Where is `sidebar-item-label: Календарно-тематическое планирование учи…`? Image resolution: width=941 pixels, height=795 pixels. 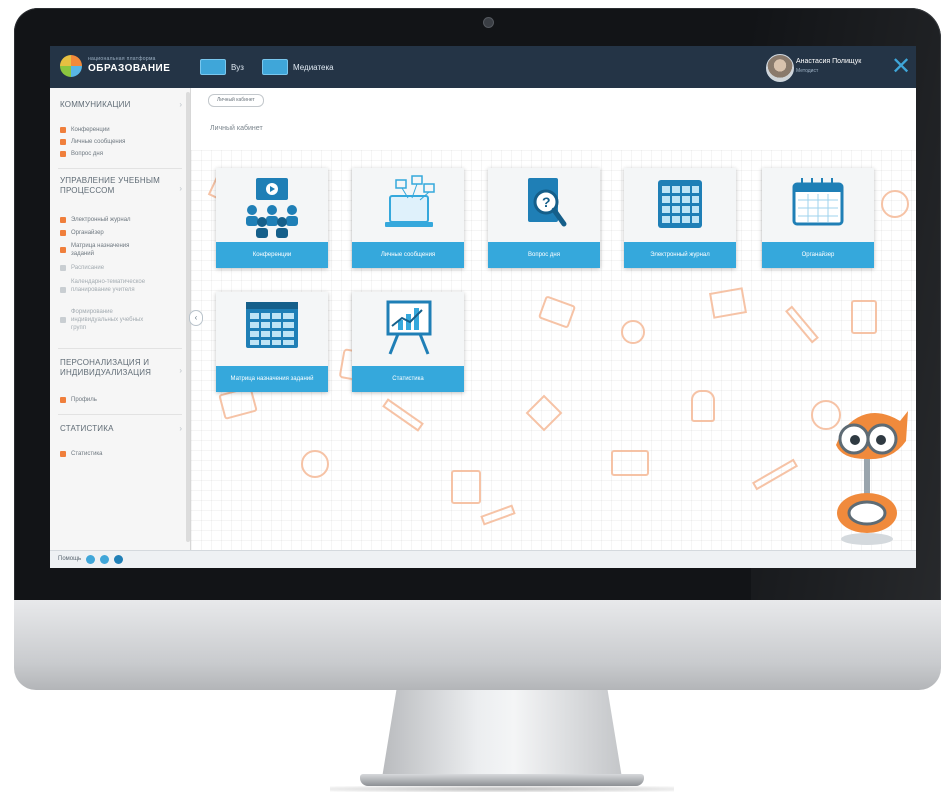
sidebar-item-label: Календарно-тематическое планирование учи… is located at coordinates (108, 286).